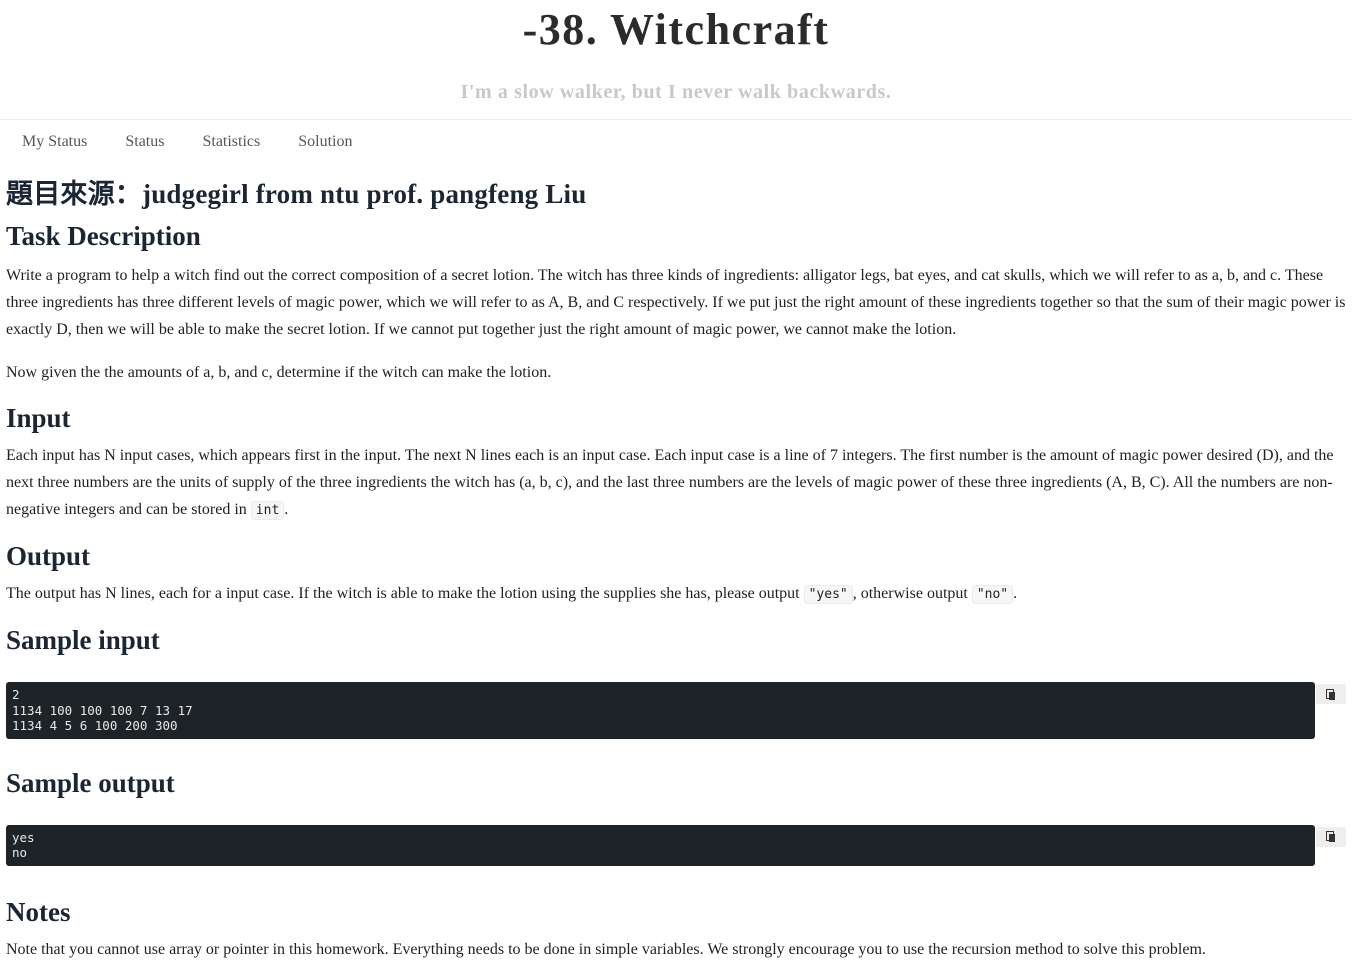 This screenshot has width=1352, height=976. I want to click on var-D: (D), so click(1267, 455).